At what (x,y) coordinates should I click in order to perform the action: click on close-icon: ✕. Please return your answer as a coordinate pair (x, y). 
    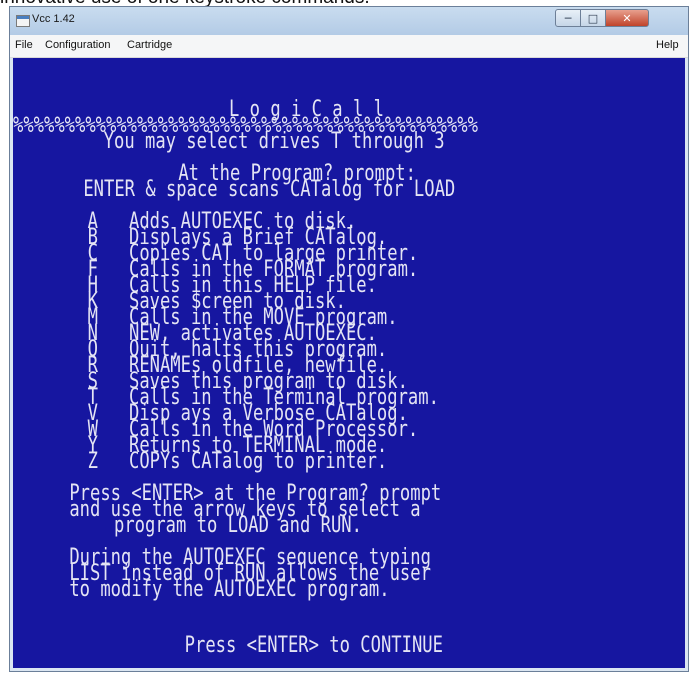
    Looking at the image, I should click on (627, 18).